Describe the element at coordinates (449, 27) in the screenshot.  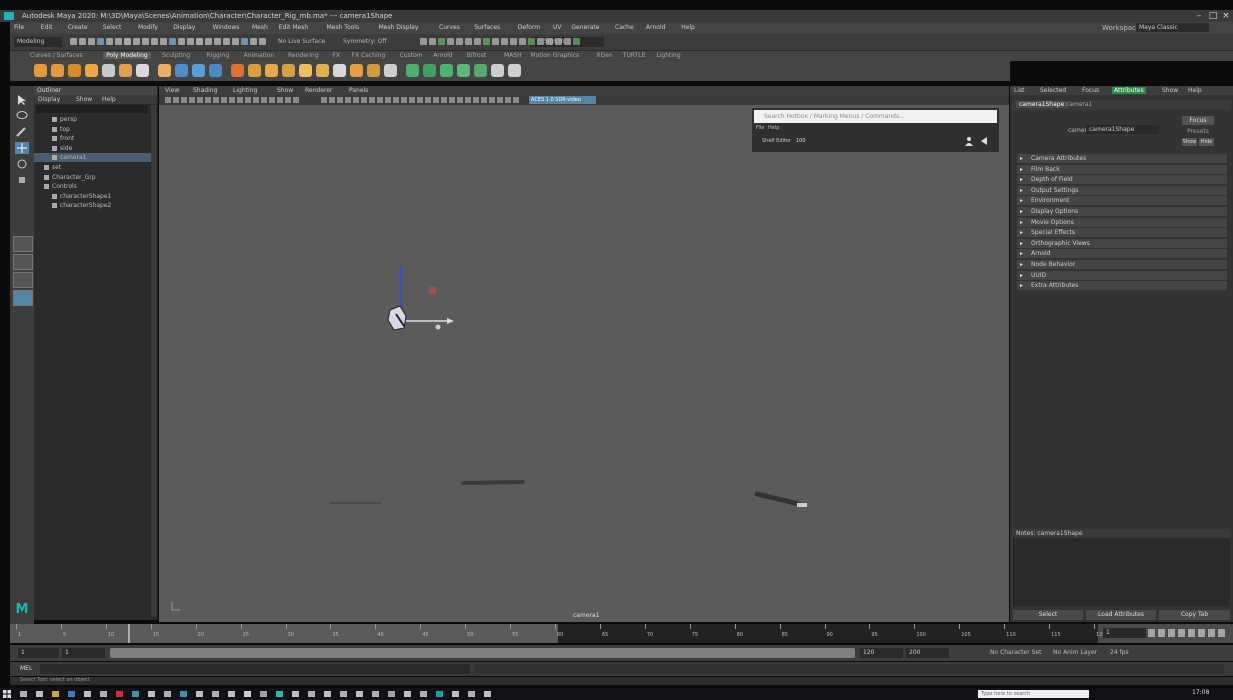
I see `menu-item-curves: Curves` at that location.